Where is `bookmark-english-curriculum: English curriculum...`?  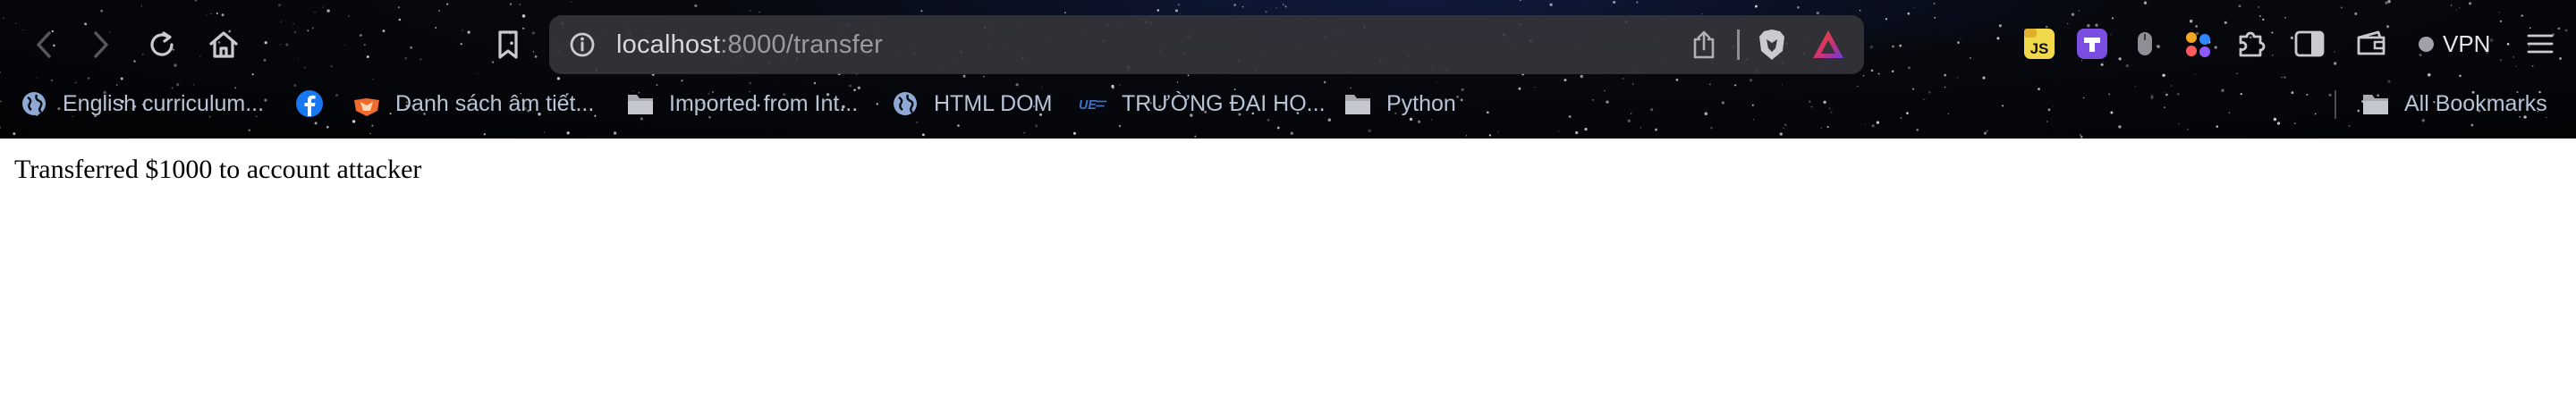
bookmark-english-curriculum: English curriculum... is located at coordinates (142, 104).